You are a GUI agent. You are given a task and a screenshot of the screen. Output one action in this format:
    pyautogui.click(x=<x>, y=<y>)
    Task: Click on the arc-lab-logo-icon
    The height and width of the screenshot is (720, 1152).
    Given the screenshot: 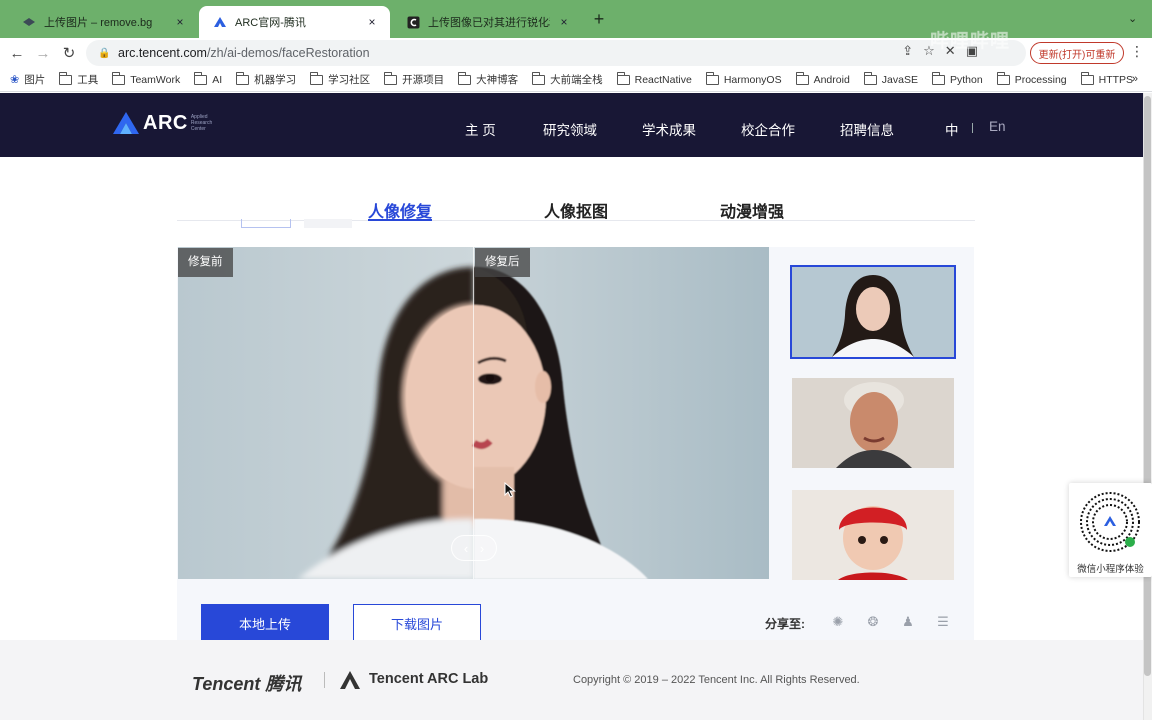 What is the action you would take?
    pyautogui.click(x=350, y=680)
    